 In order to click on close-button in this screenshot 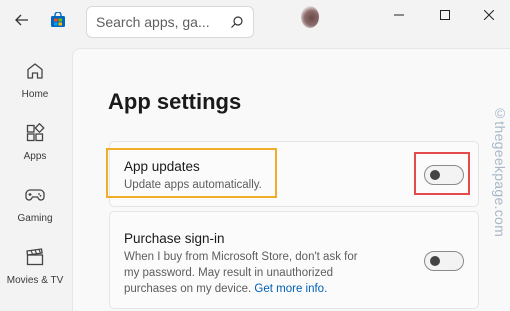, I will do `click(488, 15)`.